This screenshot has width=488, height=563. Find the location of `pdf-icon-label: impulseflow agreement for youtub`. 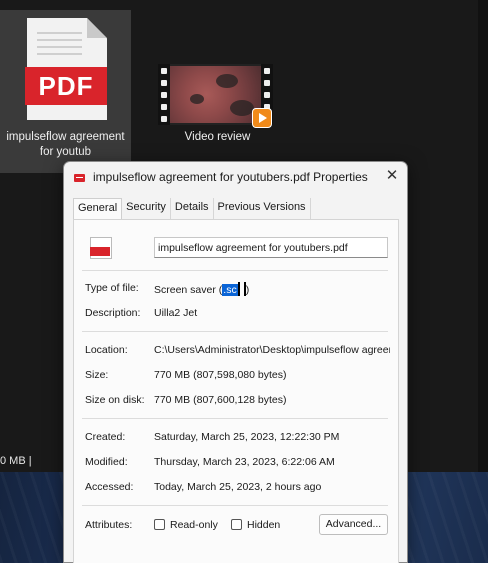

pdf-icon-label: impulseflow agreement for youtub is located at coordinates (65, 144).